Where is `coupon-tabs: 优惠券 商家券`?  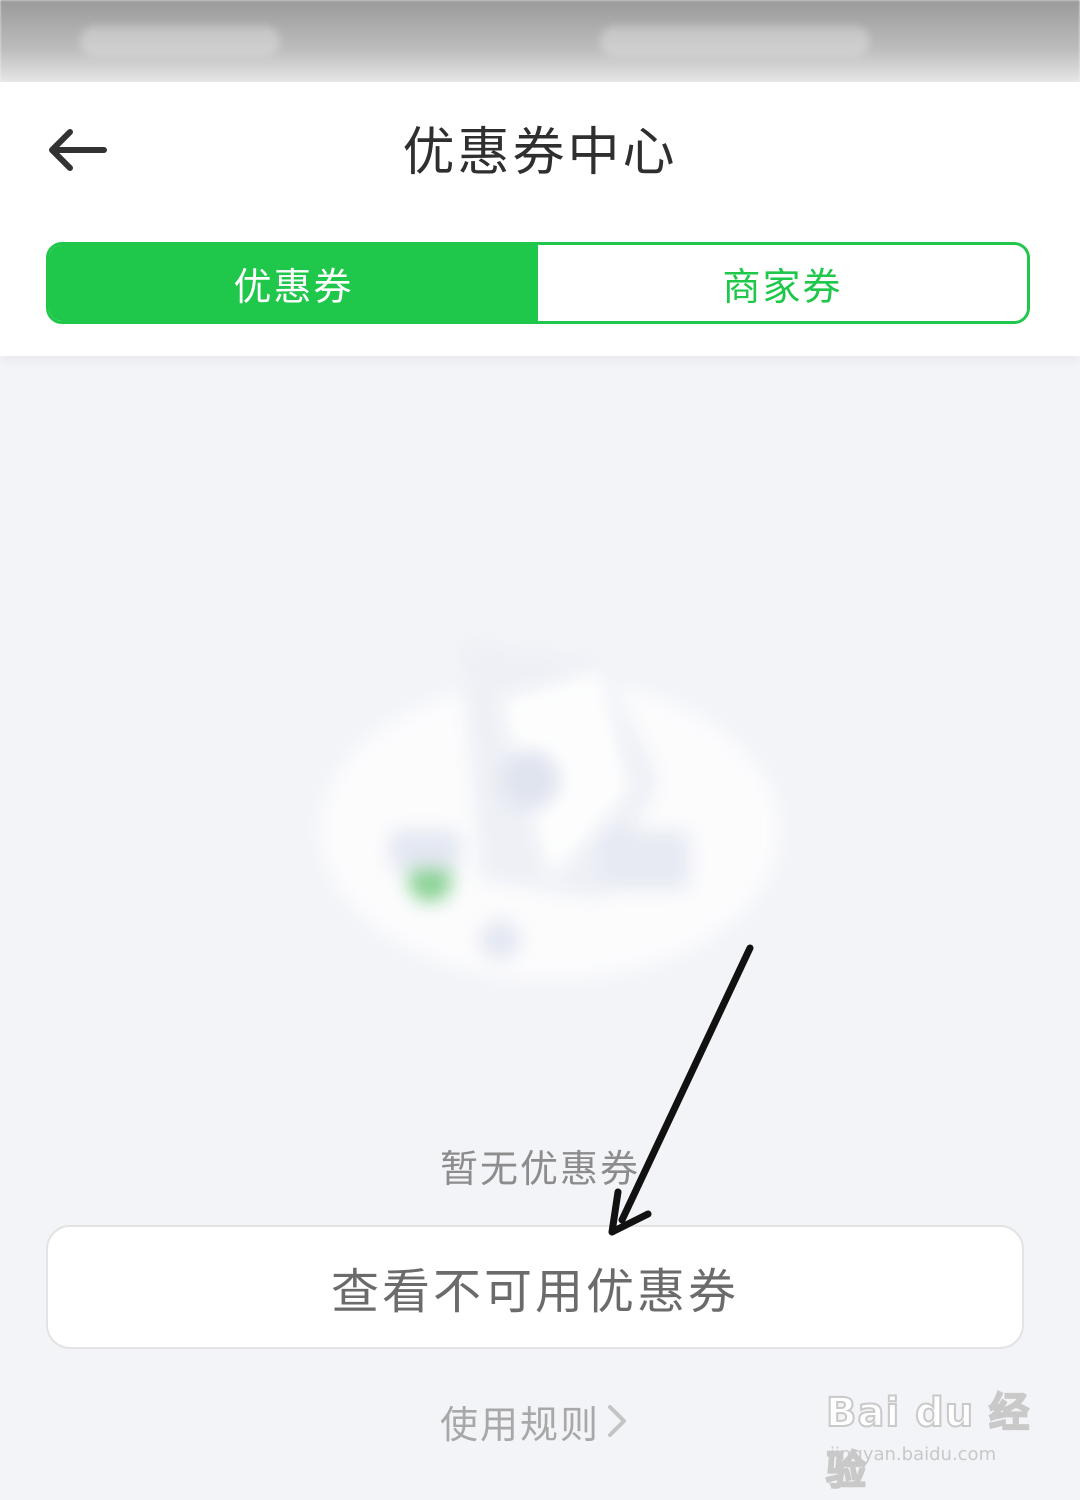
coupon-tabs: 优惠券 商家券 is located at coordinates (538, 283).